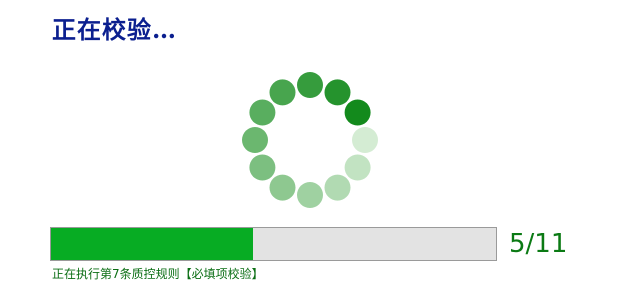 This screenshot has height=292, width=621. Describe the element at coordinates (273, 244) in the screenshot. I see `validation-progress-bar` at that location.